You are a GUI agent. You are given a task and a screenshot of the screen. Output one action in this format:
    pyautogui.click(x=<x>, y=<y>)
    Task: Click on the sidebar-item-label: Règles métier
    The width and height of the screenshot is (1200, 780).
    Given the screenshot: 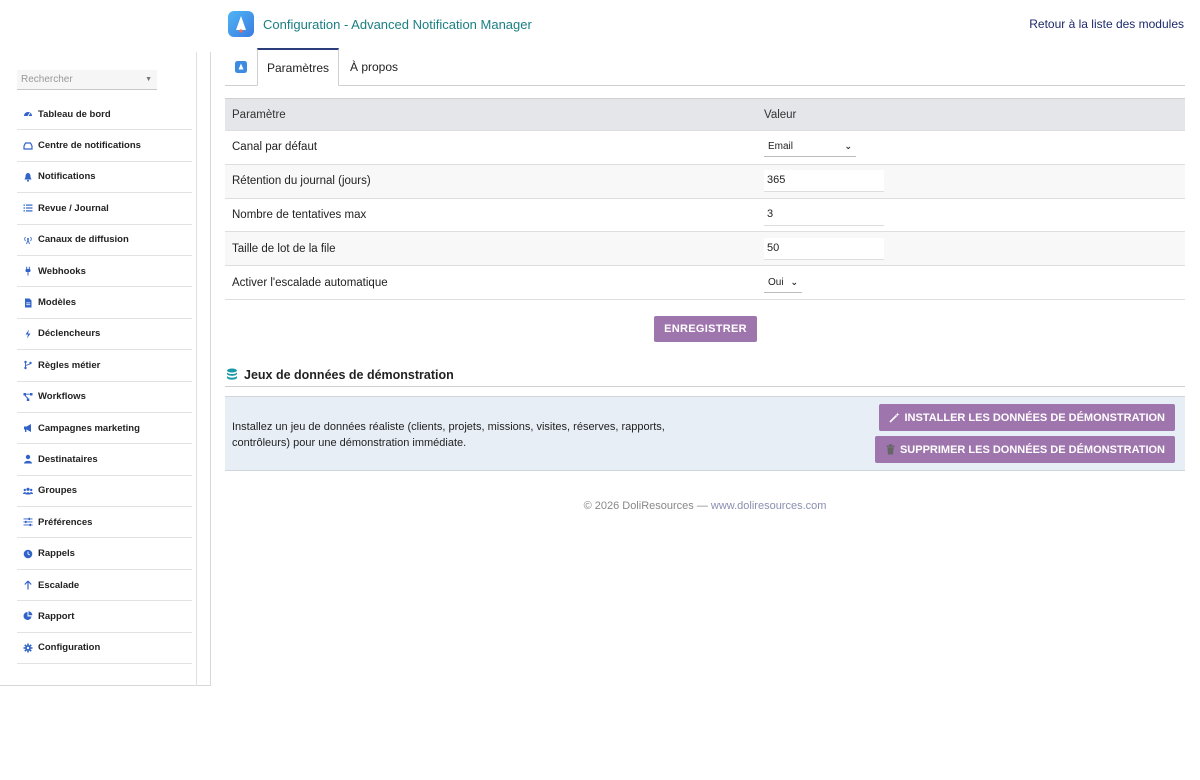 What is the action you would take?
    pyautogui.click(x=69, y=365)
    